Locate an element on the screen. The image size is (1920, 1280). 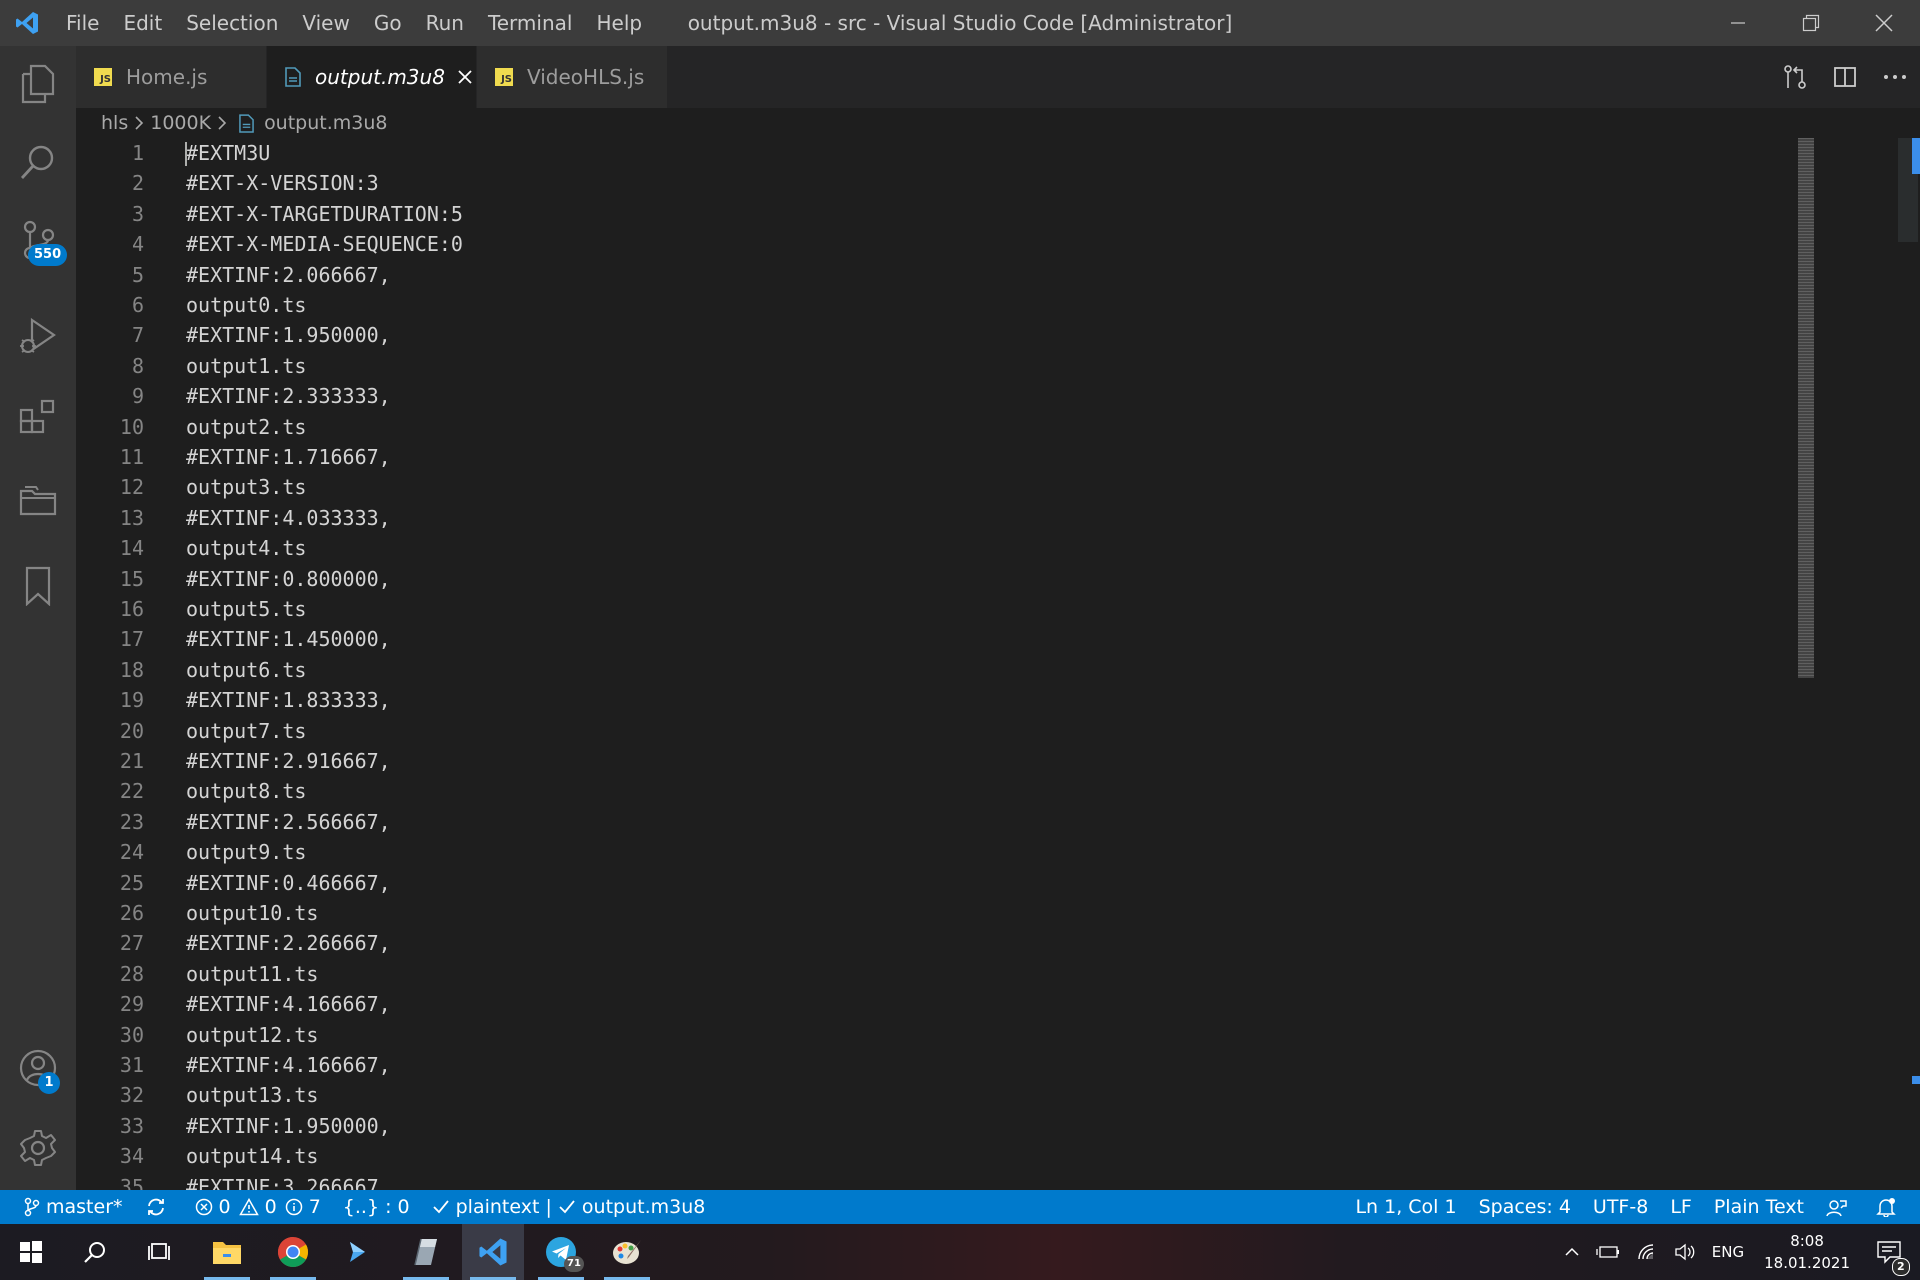
activity-bar: 550 1 is located at coordinates (38, 618).